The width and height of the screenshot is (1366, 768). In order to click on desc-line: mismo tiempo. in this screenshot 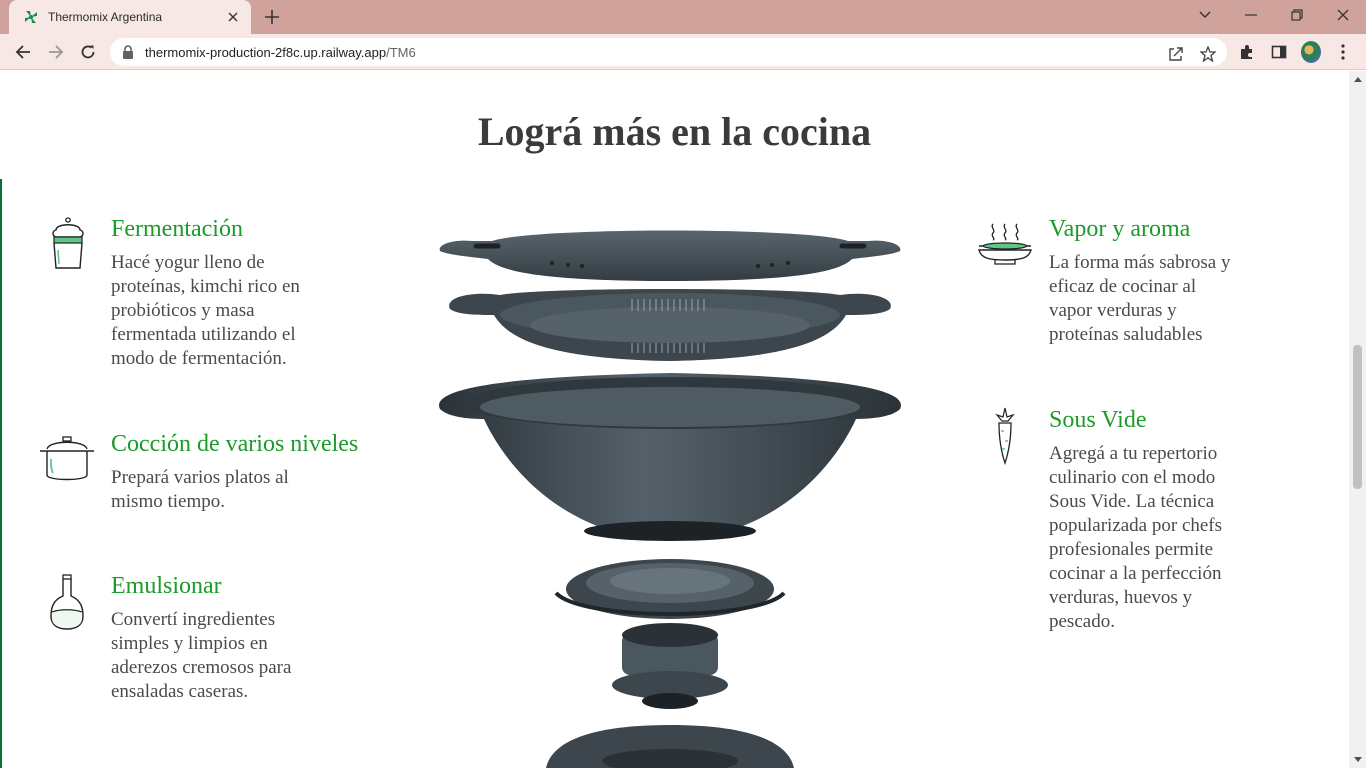, I will do `click(168, 501)`.